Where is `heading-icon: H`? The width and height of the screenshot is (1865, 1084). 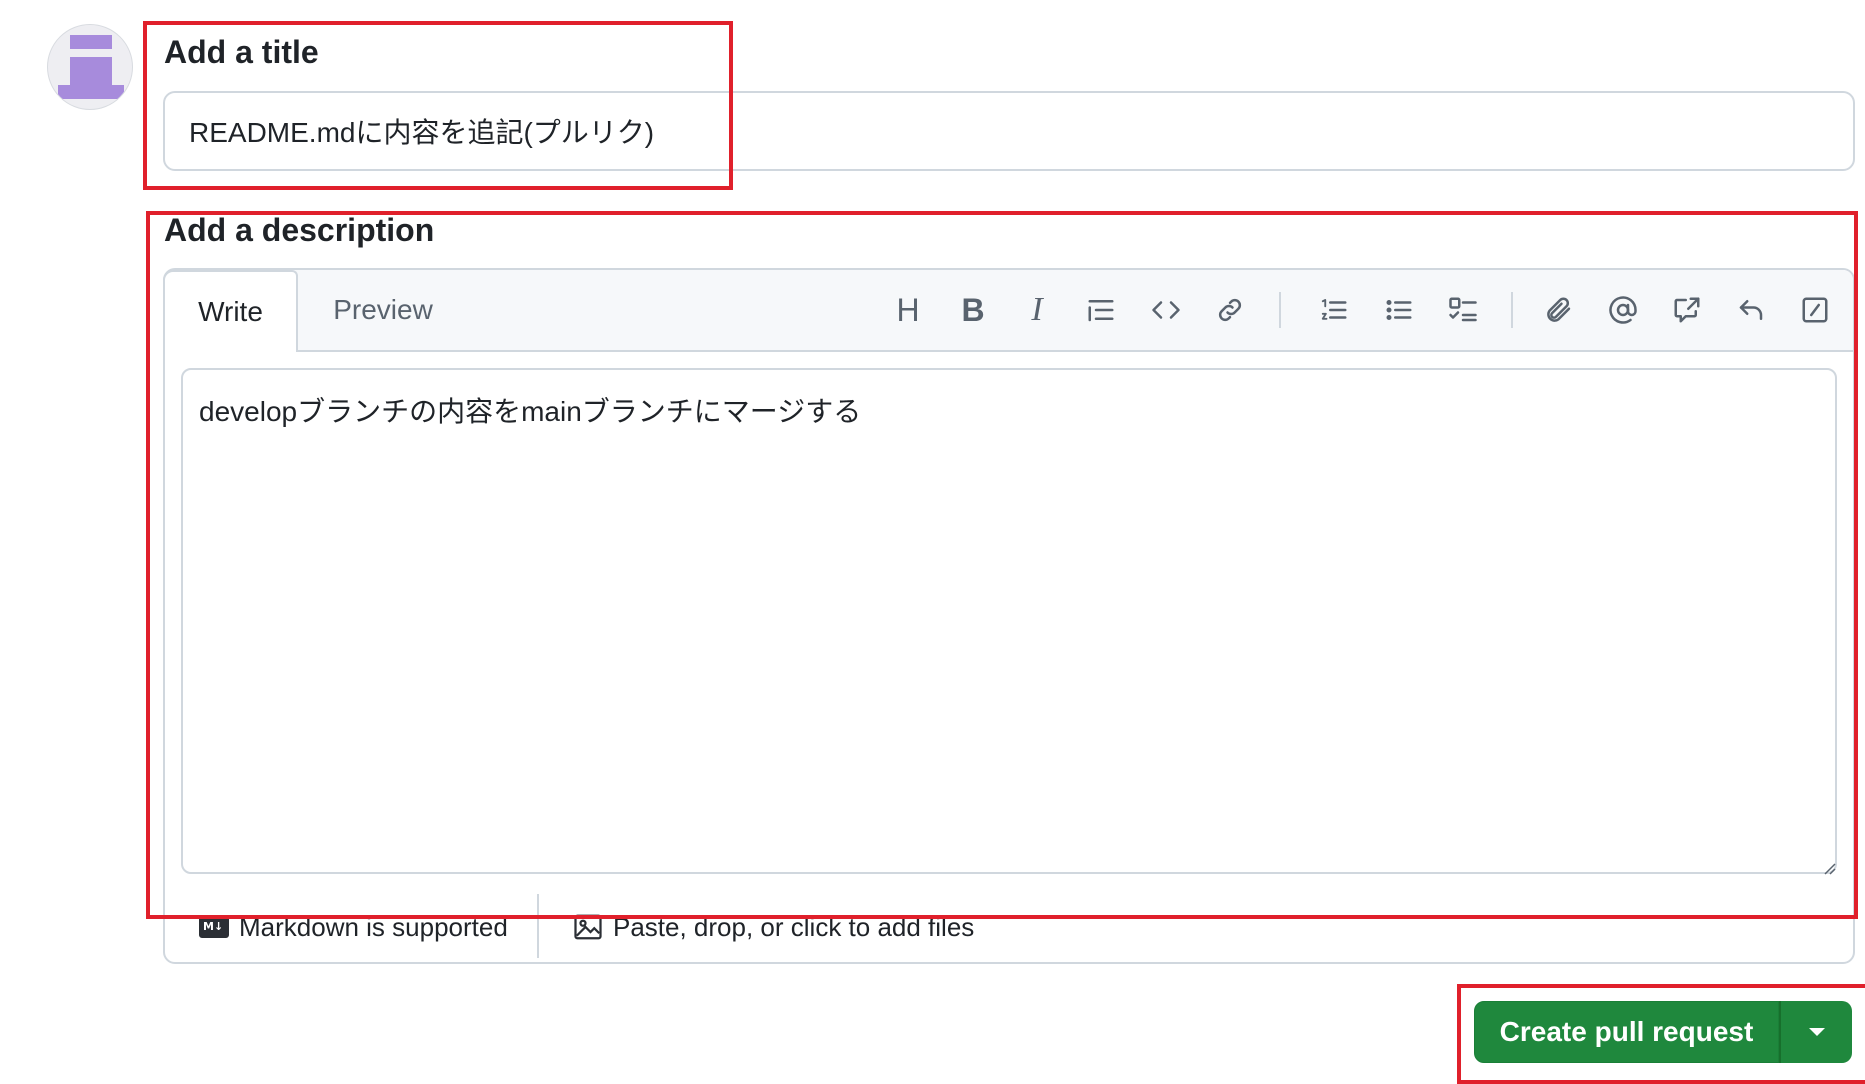
heading-icon: H is located at coordinates (908, 310).